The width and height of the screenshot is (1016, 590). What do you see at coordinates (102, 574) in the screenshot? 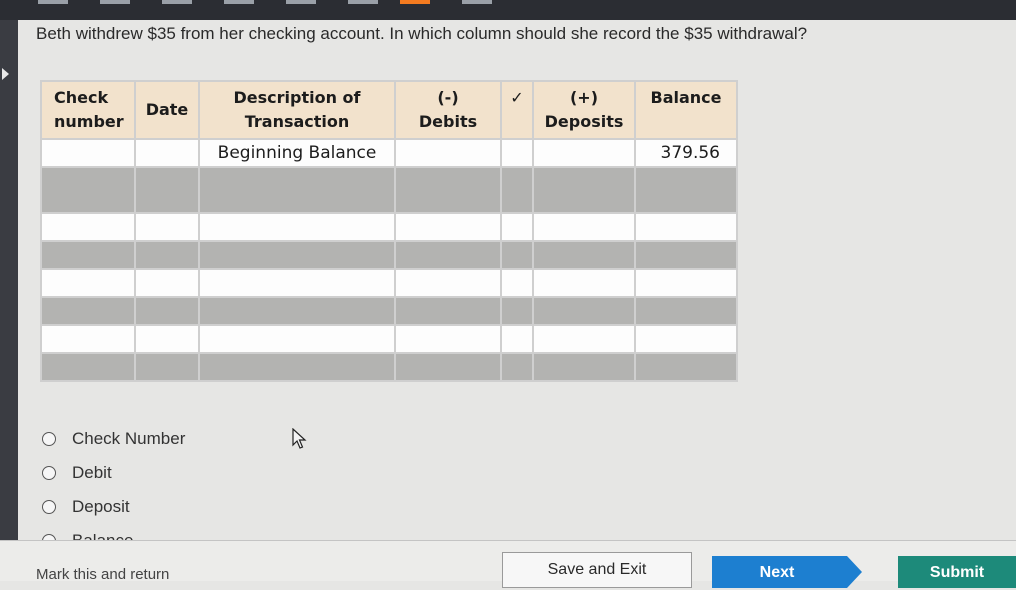
I see `mark-and-return-link: Mark this and return` at bounding box center [102, 574].